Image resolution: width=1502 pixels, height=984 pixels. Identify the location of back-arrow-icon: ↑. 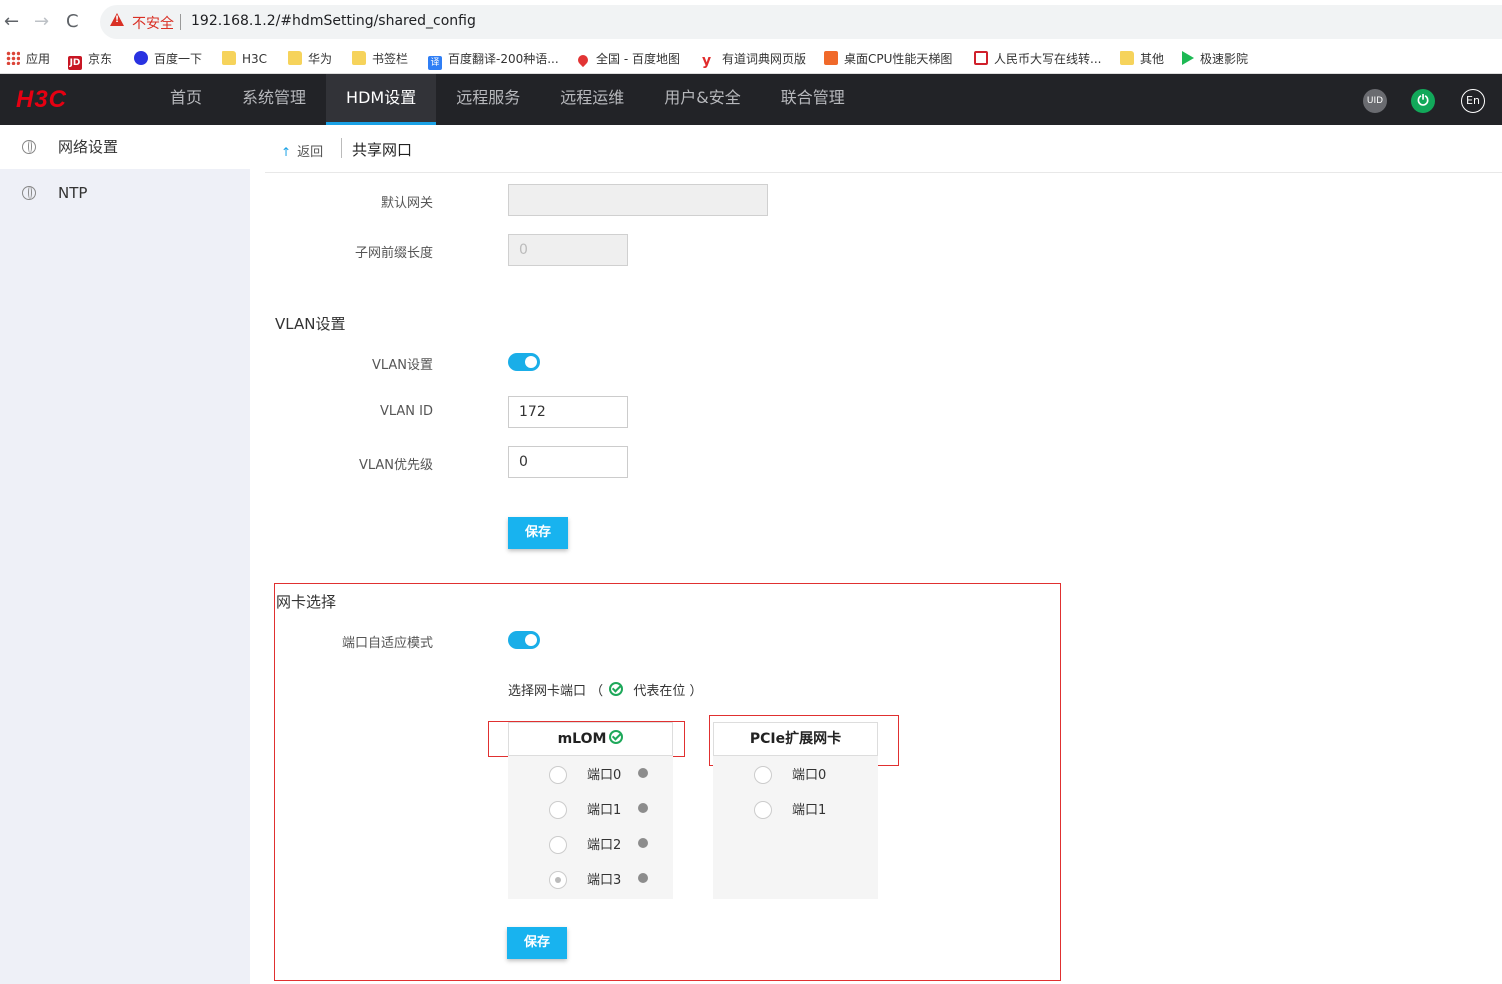
(286, 152).